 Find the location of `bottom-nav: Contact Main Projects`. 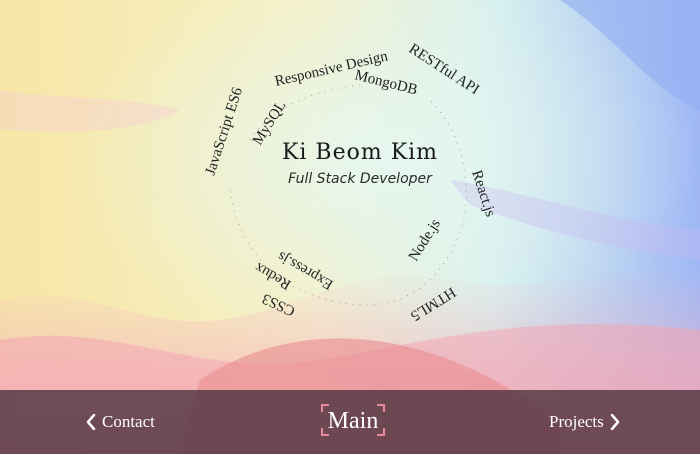

bottom-nav: Contact Main Projects is located at coordinates (350, 422).